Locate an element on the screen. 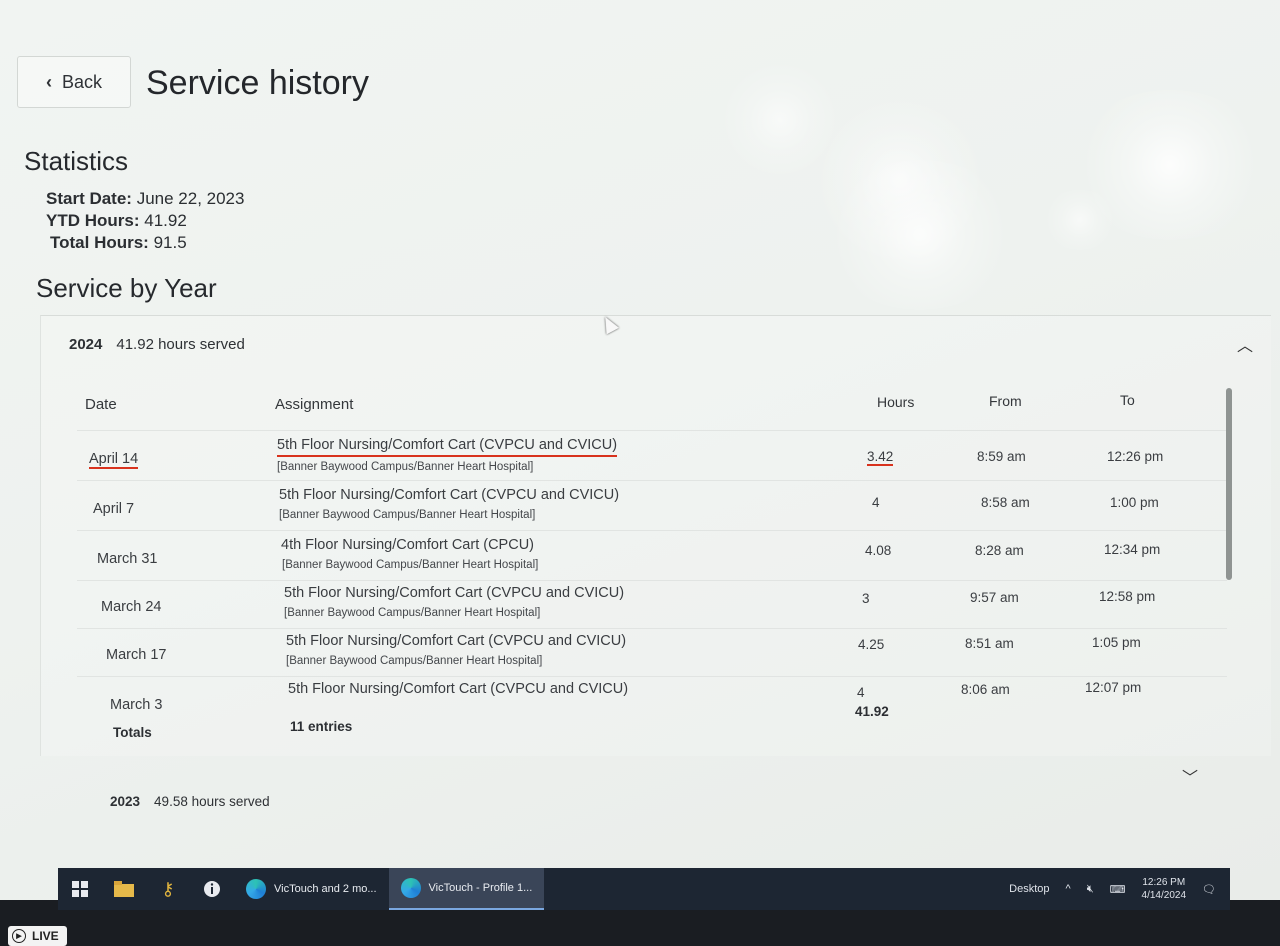  page-title: Service history is located at coordinates (257, 83).